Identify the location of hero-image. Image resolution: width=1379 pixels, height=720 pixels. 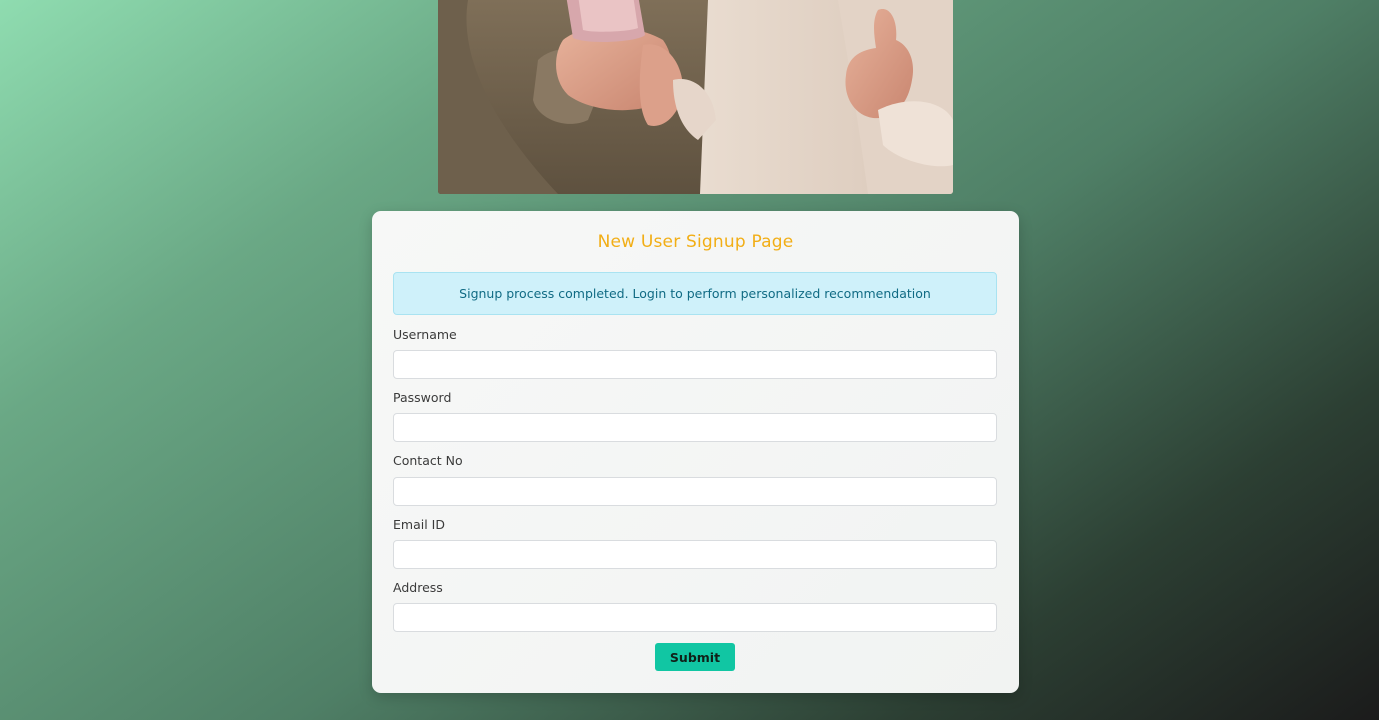
(695, 97).